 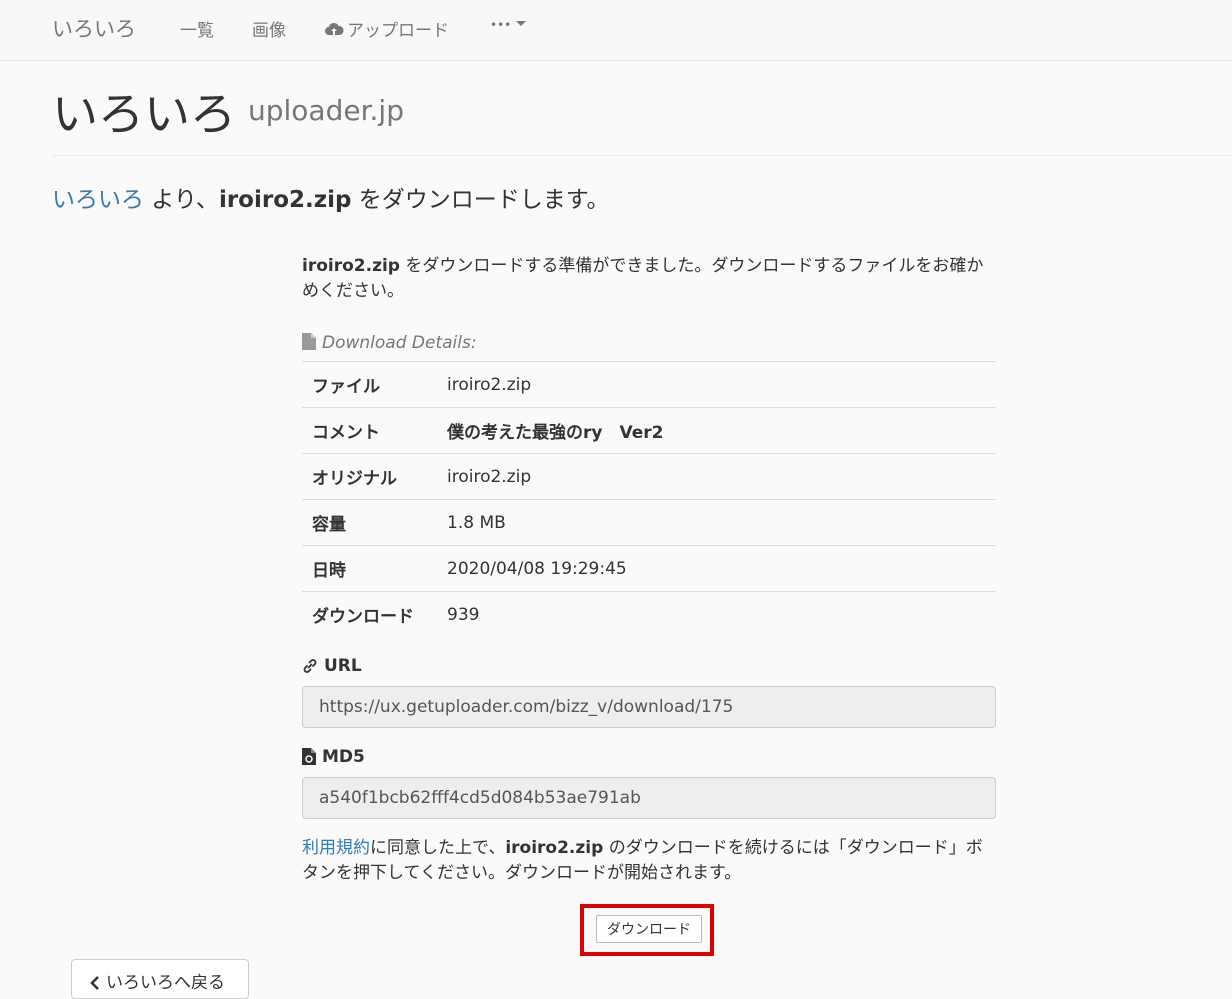 I want to click on cloud-upload-icon, so click(x=334, y=32).